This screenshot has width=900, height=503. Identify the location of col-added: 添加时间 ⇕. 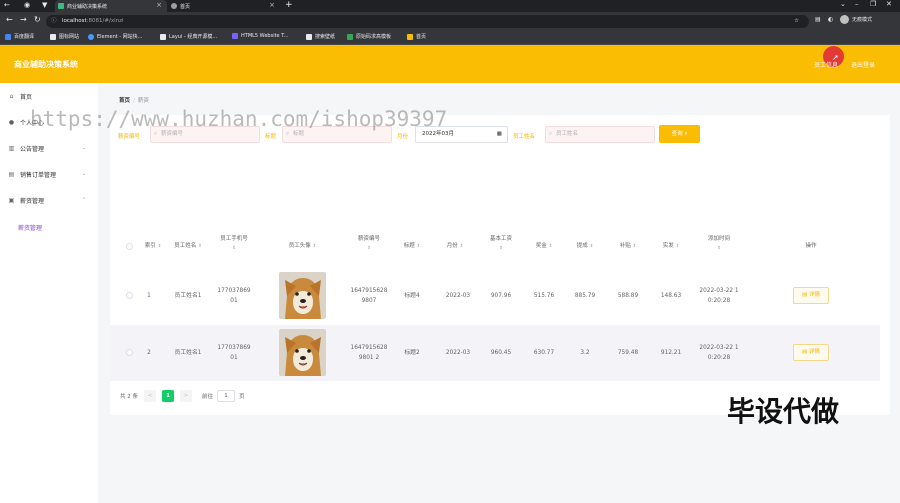
(719, 244).